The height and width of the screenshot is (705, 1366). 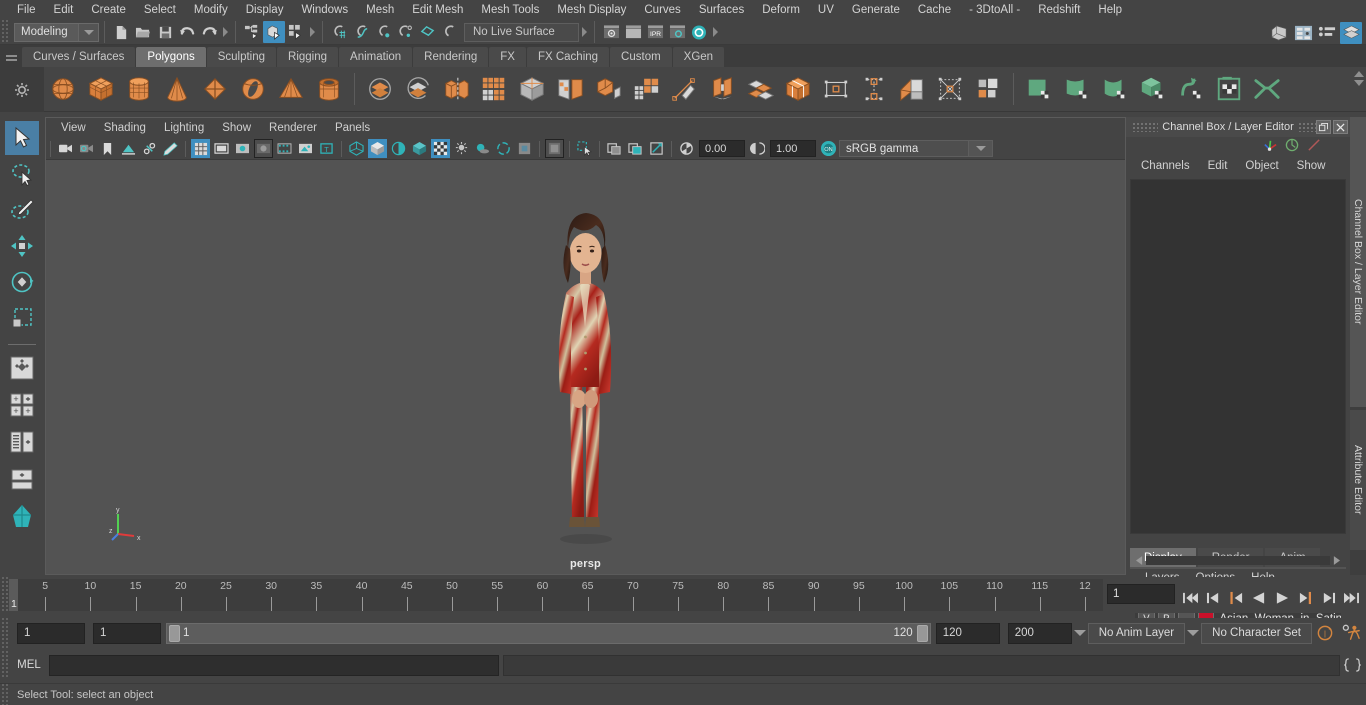 What do you see at coordinates (437, 10) in the screenshot?
I see `menu-item-edit-mesh: Edit Mesh` at bounding box center [437, 10].